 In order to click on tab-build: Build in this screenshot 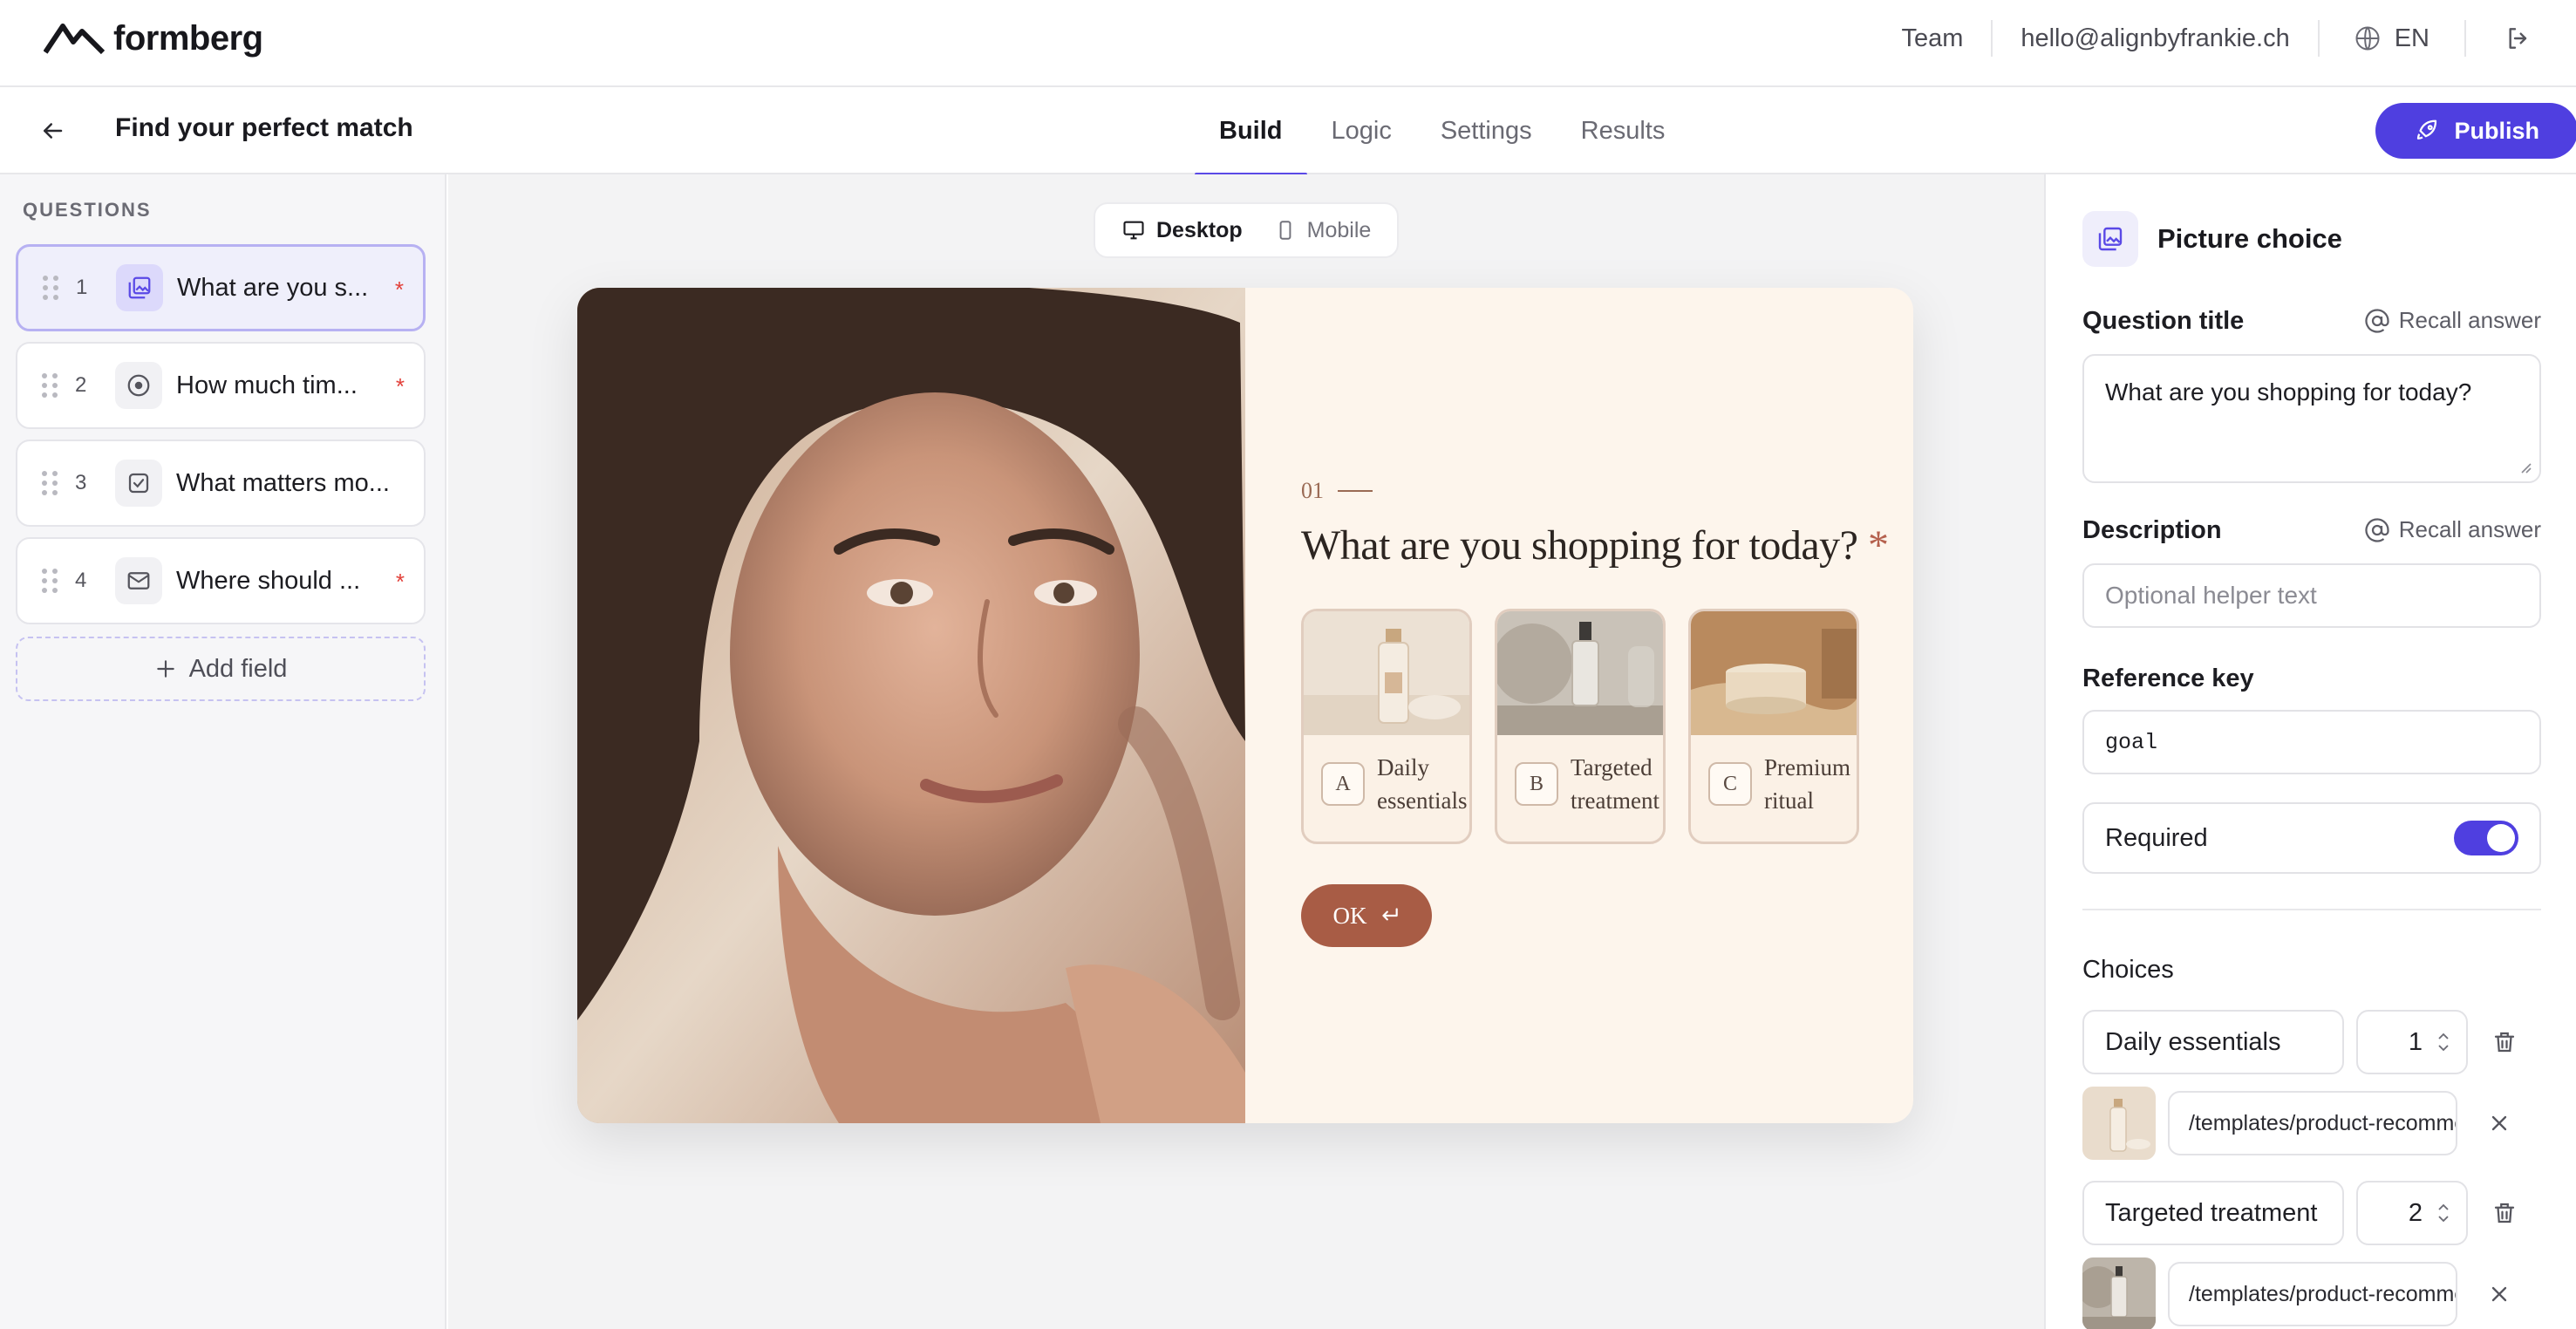, I will do `click(1251, 131)`.